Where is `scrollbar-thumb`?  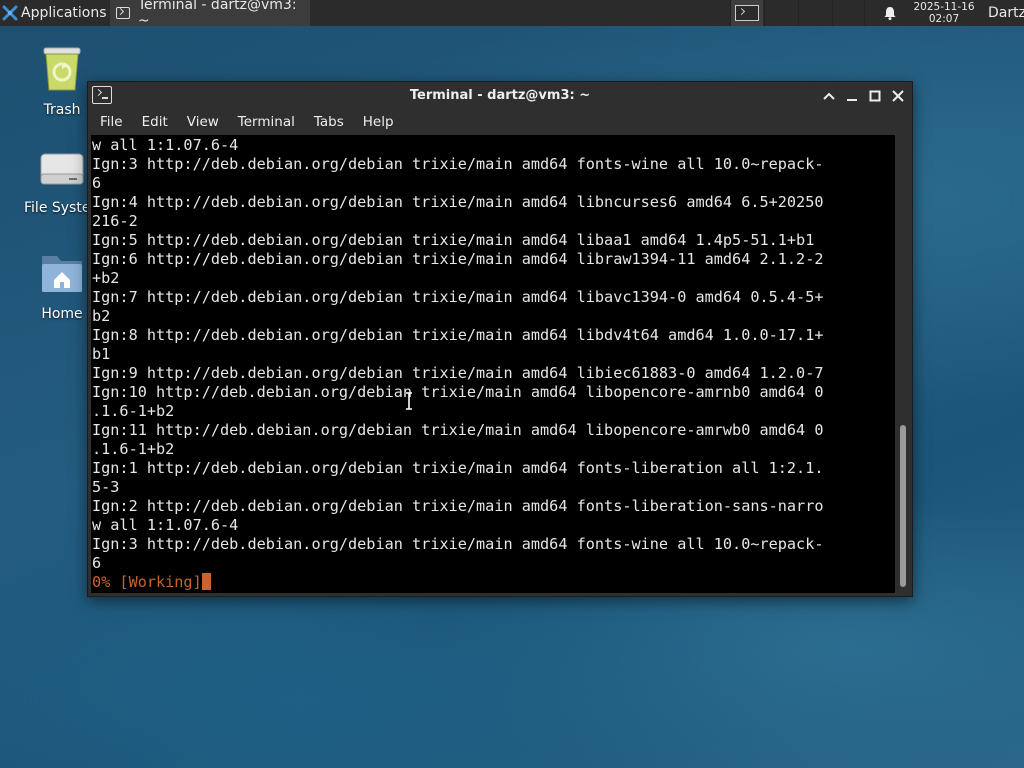
scrollbar-thumb is located at coordinates (903, 506).